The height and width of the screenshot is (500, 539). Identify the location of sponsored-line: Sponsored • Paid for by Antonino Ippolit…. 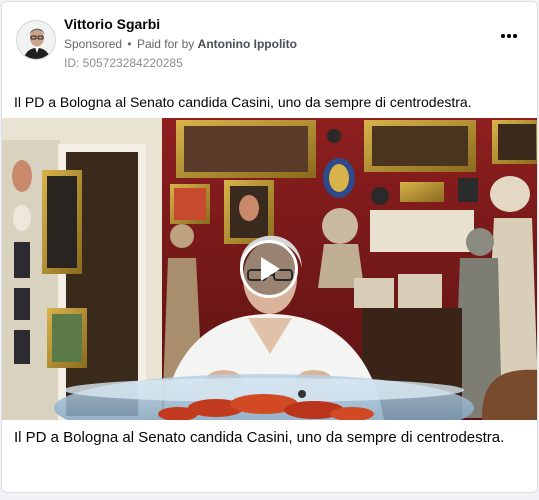
(180, 44).